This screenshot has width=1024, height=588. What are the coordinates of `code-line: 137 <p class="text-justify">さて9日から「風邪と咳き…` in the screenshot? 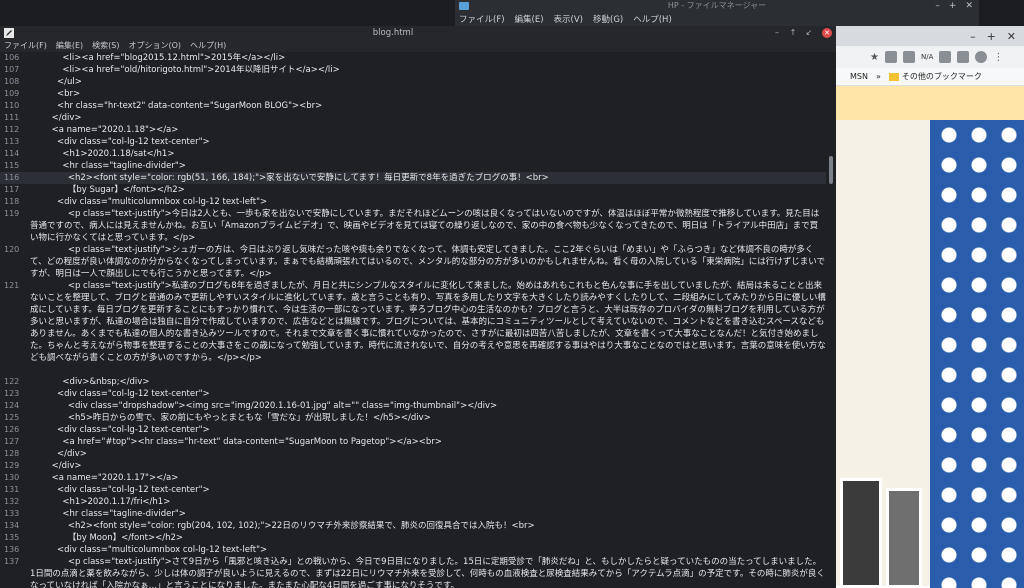 It's located at (413, 572).